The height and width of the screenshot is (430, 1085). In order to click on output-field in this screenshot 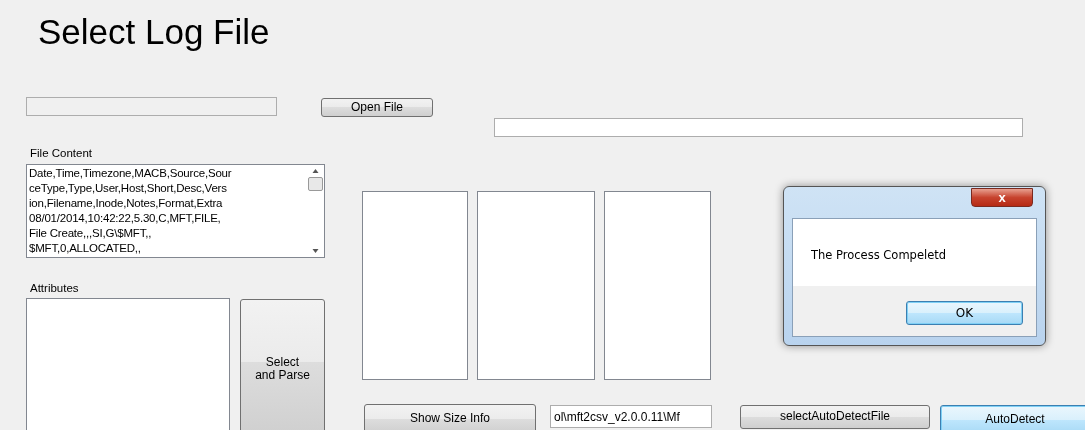, I will do `click(758, 127)`.